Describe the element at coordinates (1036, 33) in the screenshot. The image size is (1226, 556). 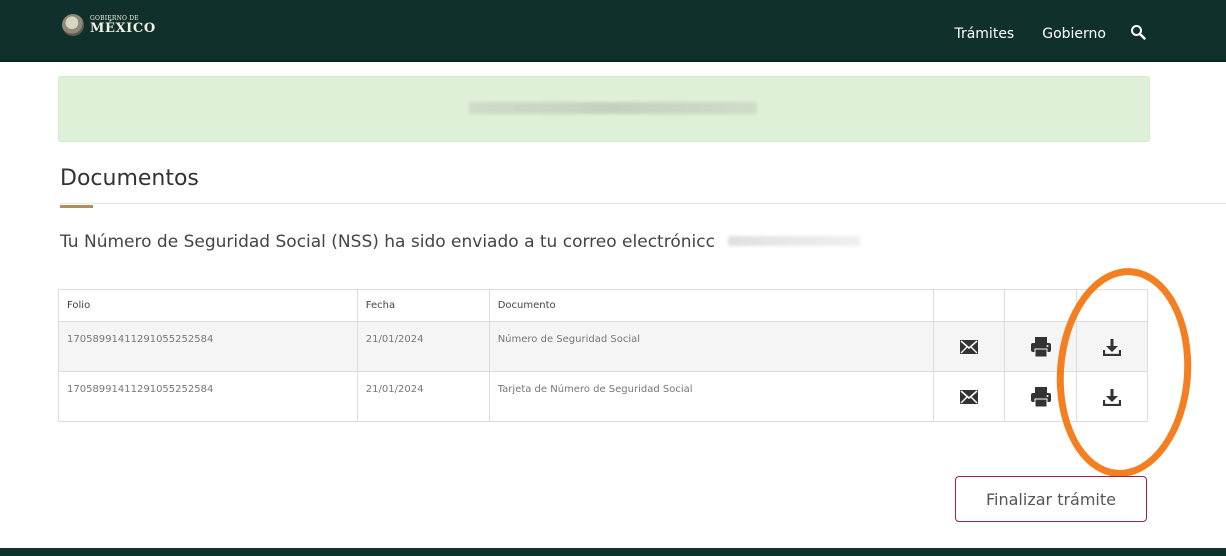
I see `main-nav: Trámites Gobierno` at that location.